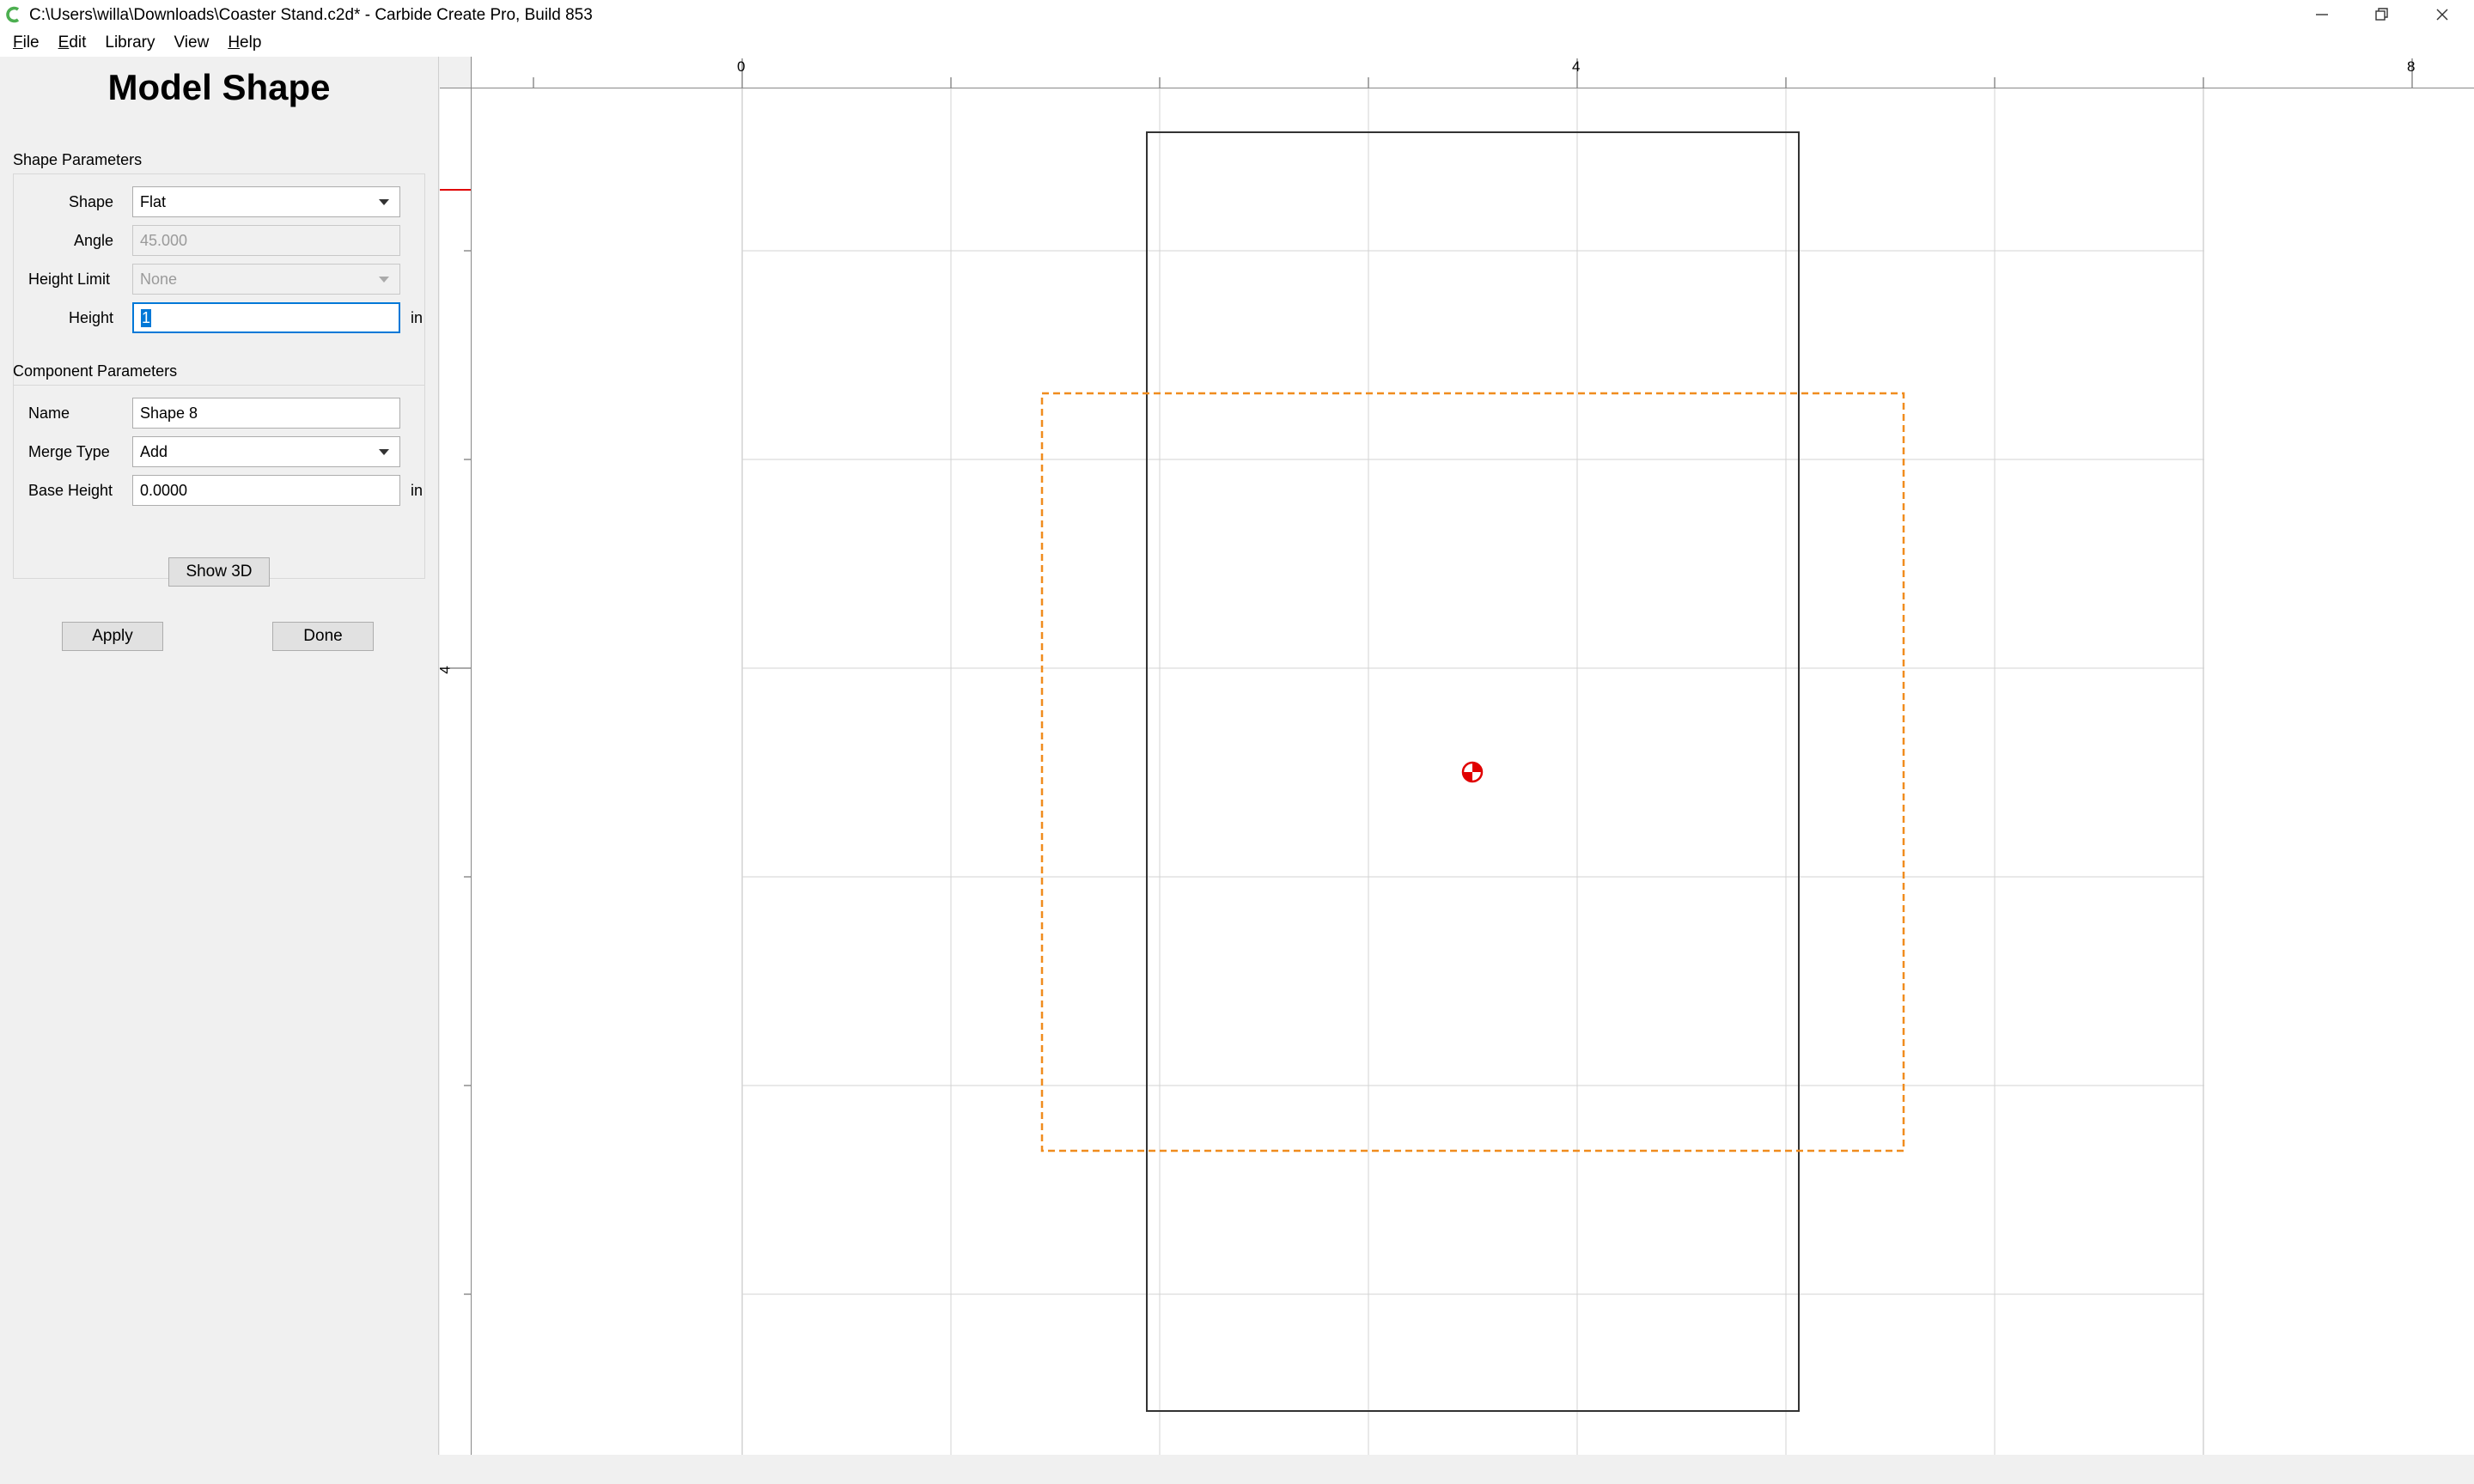 This screenshot has height=1484, width=2474. What do you see at coordinates (49, 413) in the screenshot?
I see `name-label: Name` at bounding box center [49, 413].